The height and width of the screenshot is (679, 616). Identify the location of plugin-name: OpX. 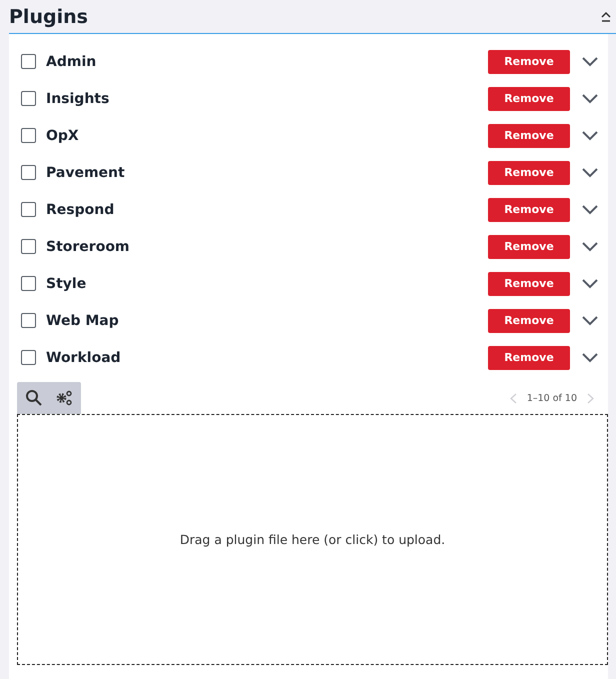
(63, 136).